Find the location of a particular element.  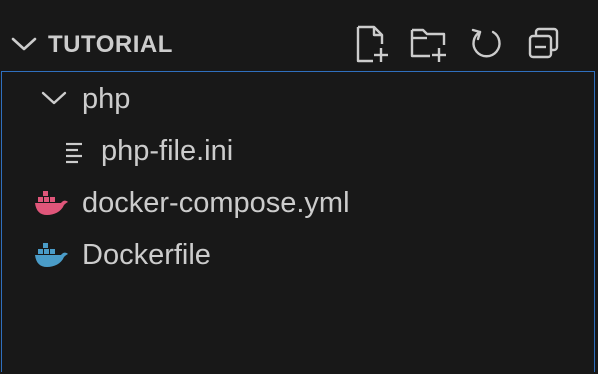

chevron-down-icon is located at coordinates (54, 98).